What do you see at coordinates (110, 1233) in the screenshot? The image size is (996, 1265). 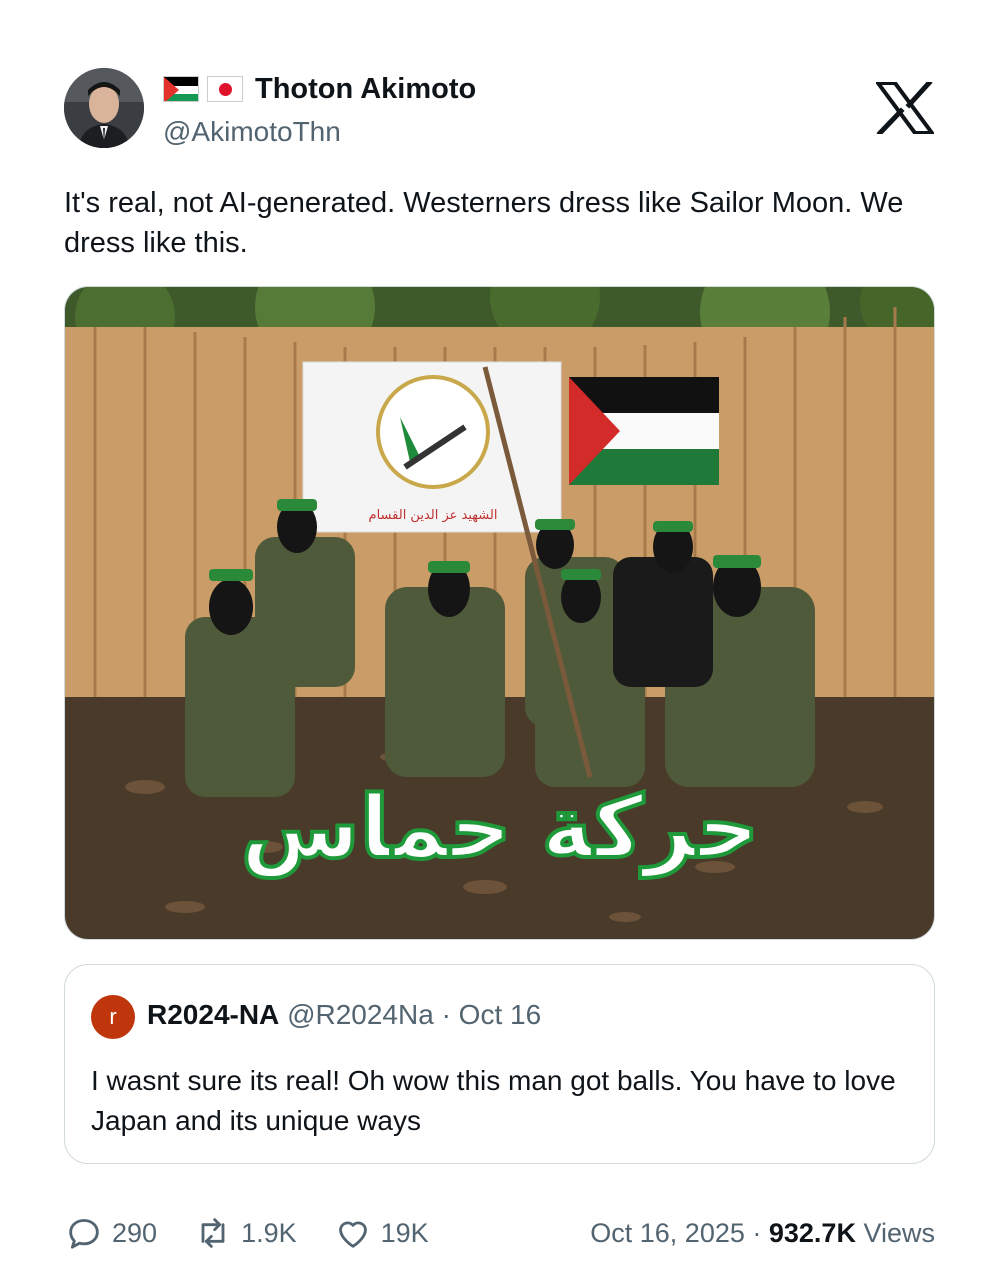 I see `reply-button: 290` at bounding box center [110, 1233].